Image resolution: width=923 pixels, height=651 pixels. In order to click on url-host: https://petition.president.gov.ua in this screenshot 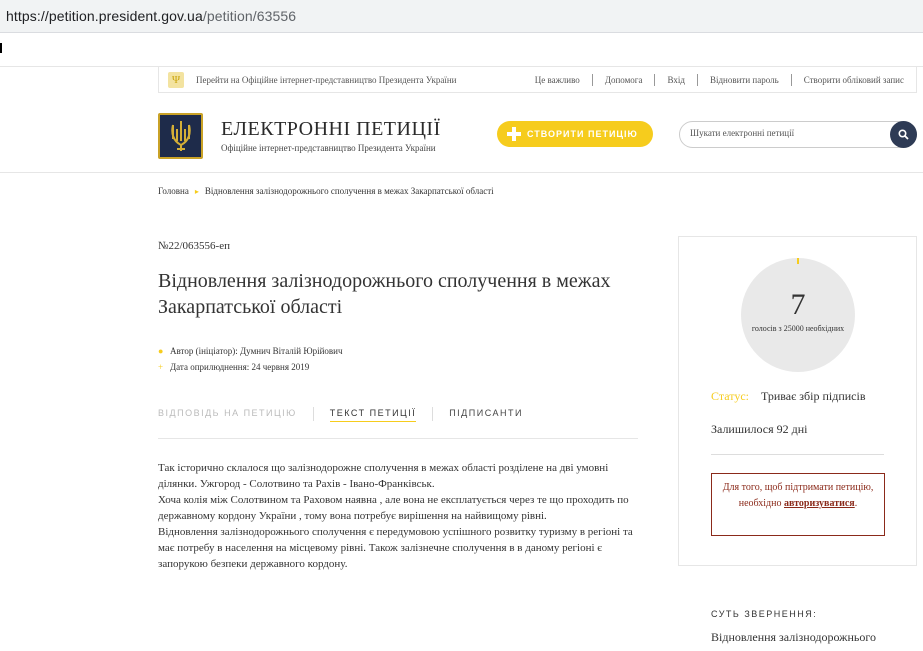, I will do `click(104, 16)`.